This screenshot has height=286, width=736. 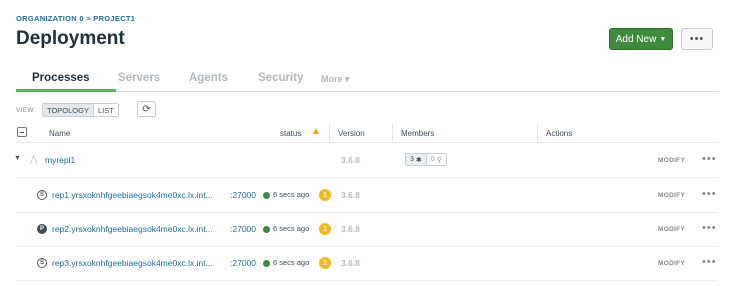 What do you see at coordinates (70, 38) in the screenshot?
I see `page-title: Deployment` at bounding box center [70, 38].